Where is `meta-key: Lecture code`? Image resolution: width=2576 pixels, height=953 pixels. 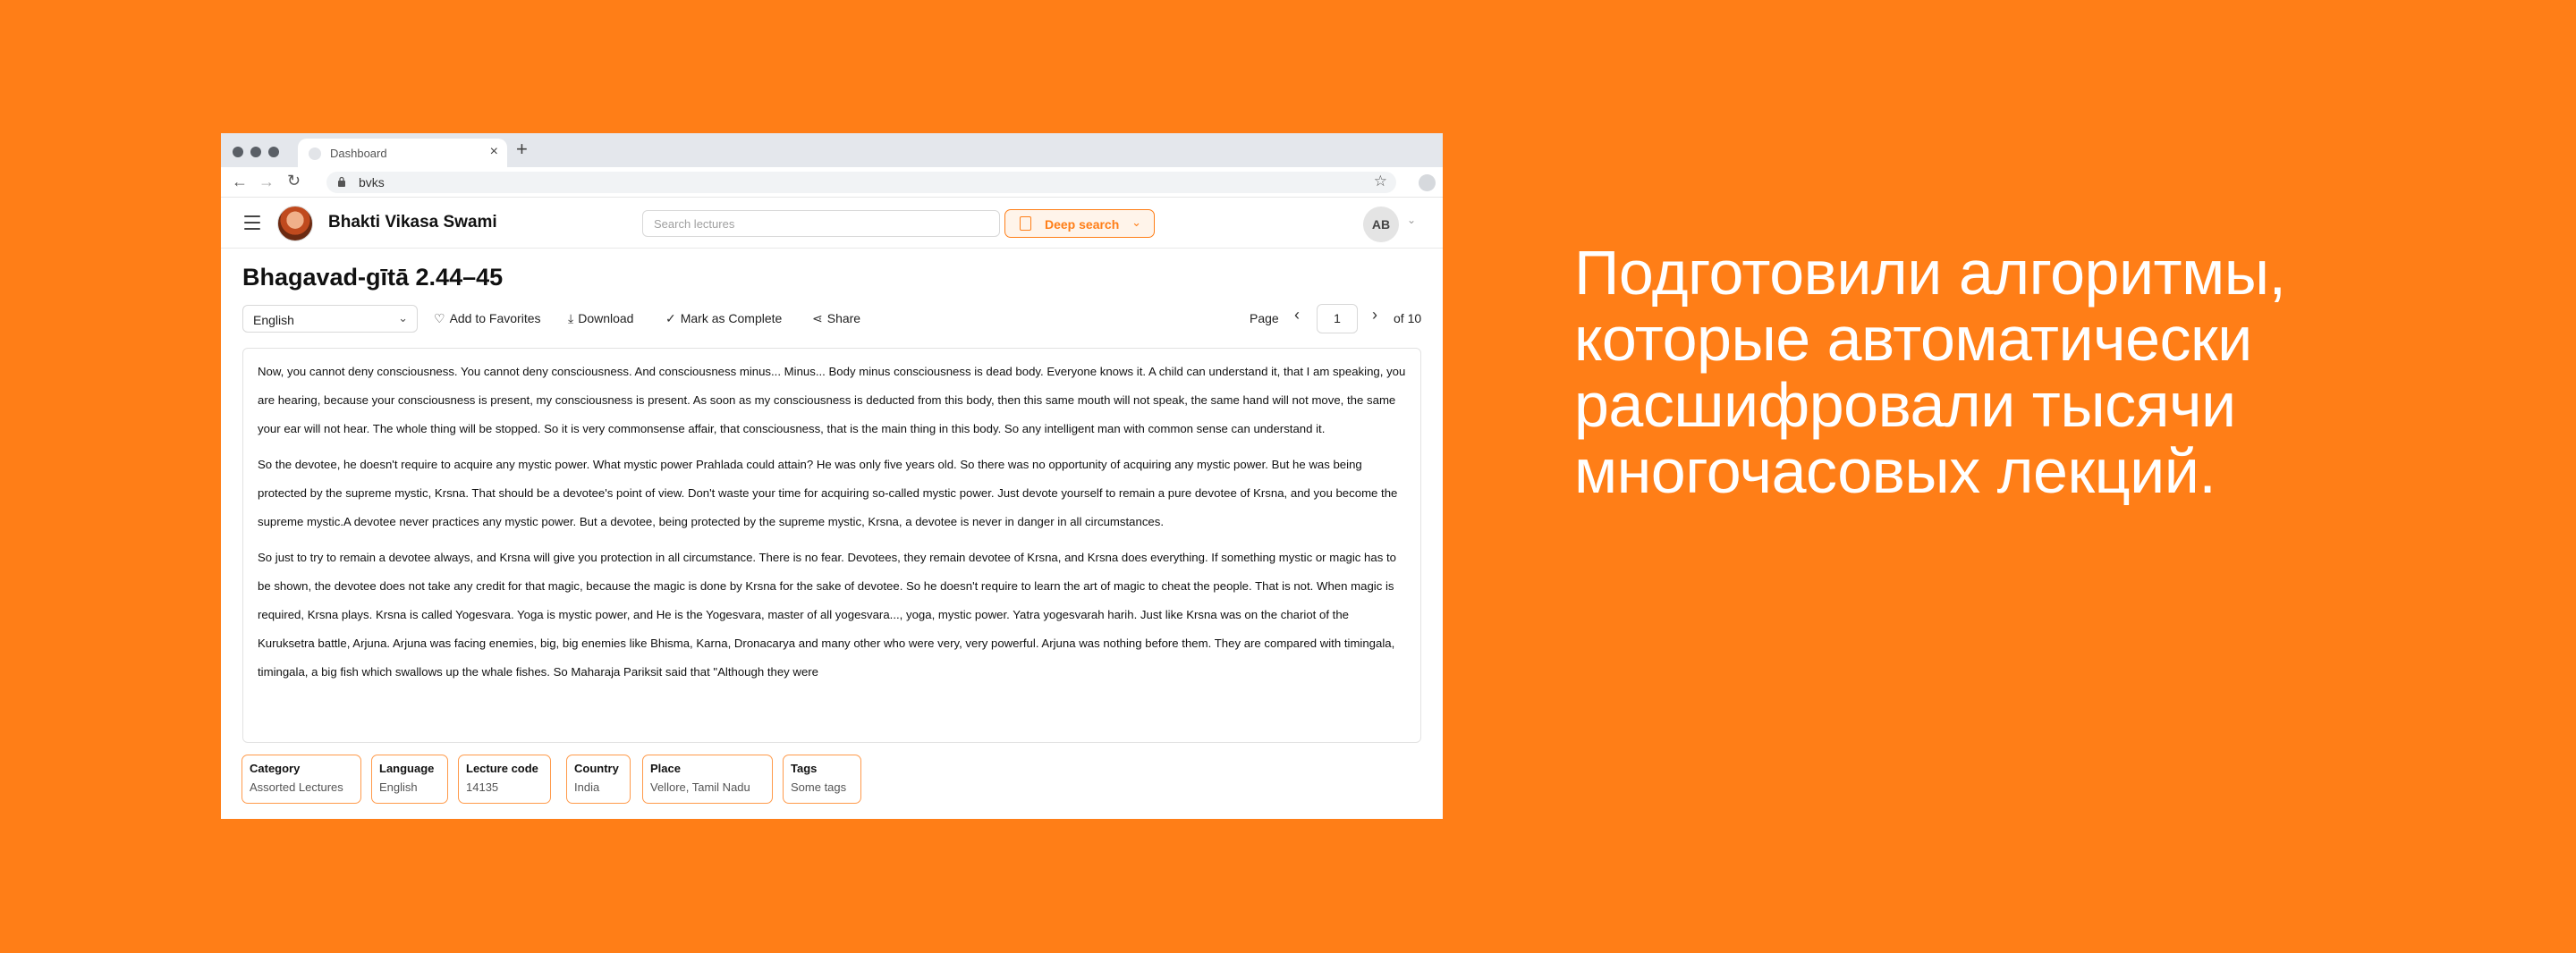
meta-key: Lecture code is located at coordinates (502, 768).